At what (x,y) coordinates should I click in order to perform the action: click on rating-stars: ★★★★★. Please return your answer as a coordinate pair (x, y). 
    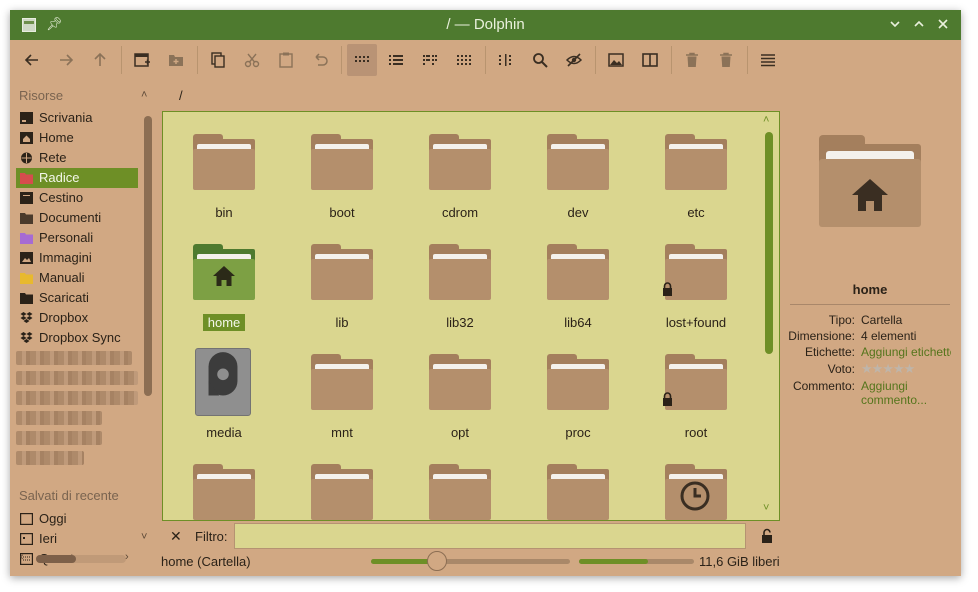
    Looking at the image, I should click on (888, 369).